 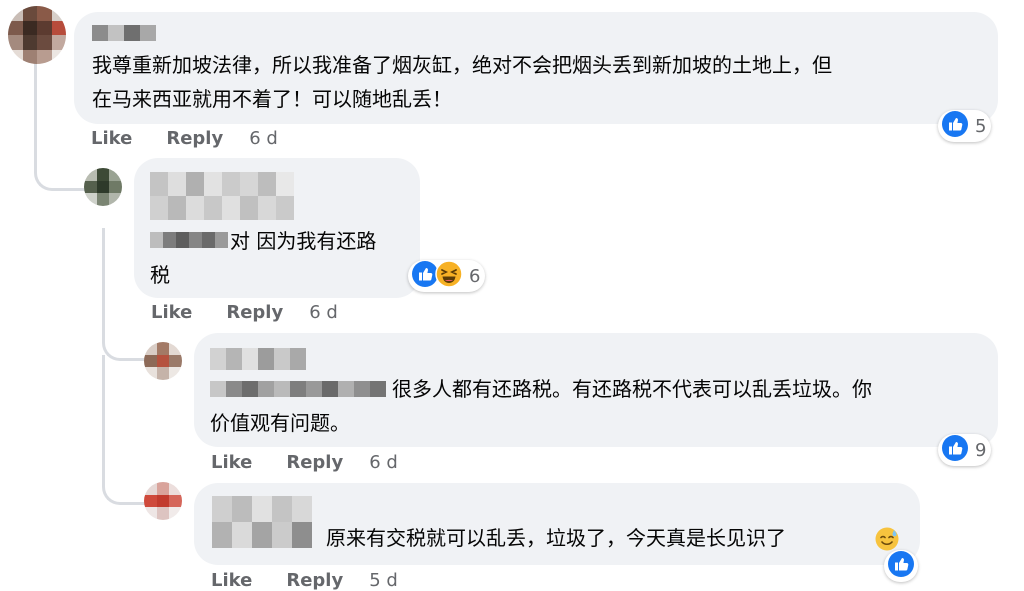 What do you see at coordinates (981, 126) in the screenshot?
I see `reaction-count: 5` at bounding box center [981, 126].